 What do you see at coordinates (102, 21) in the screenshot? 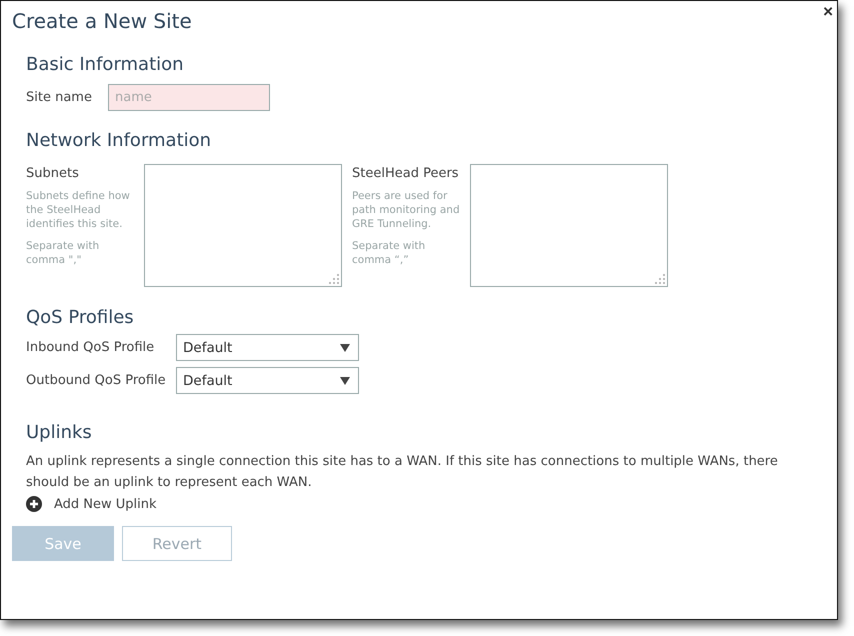
I see `dialog-title: Create a New Site` at bounding box center [102, 21].